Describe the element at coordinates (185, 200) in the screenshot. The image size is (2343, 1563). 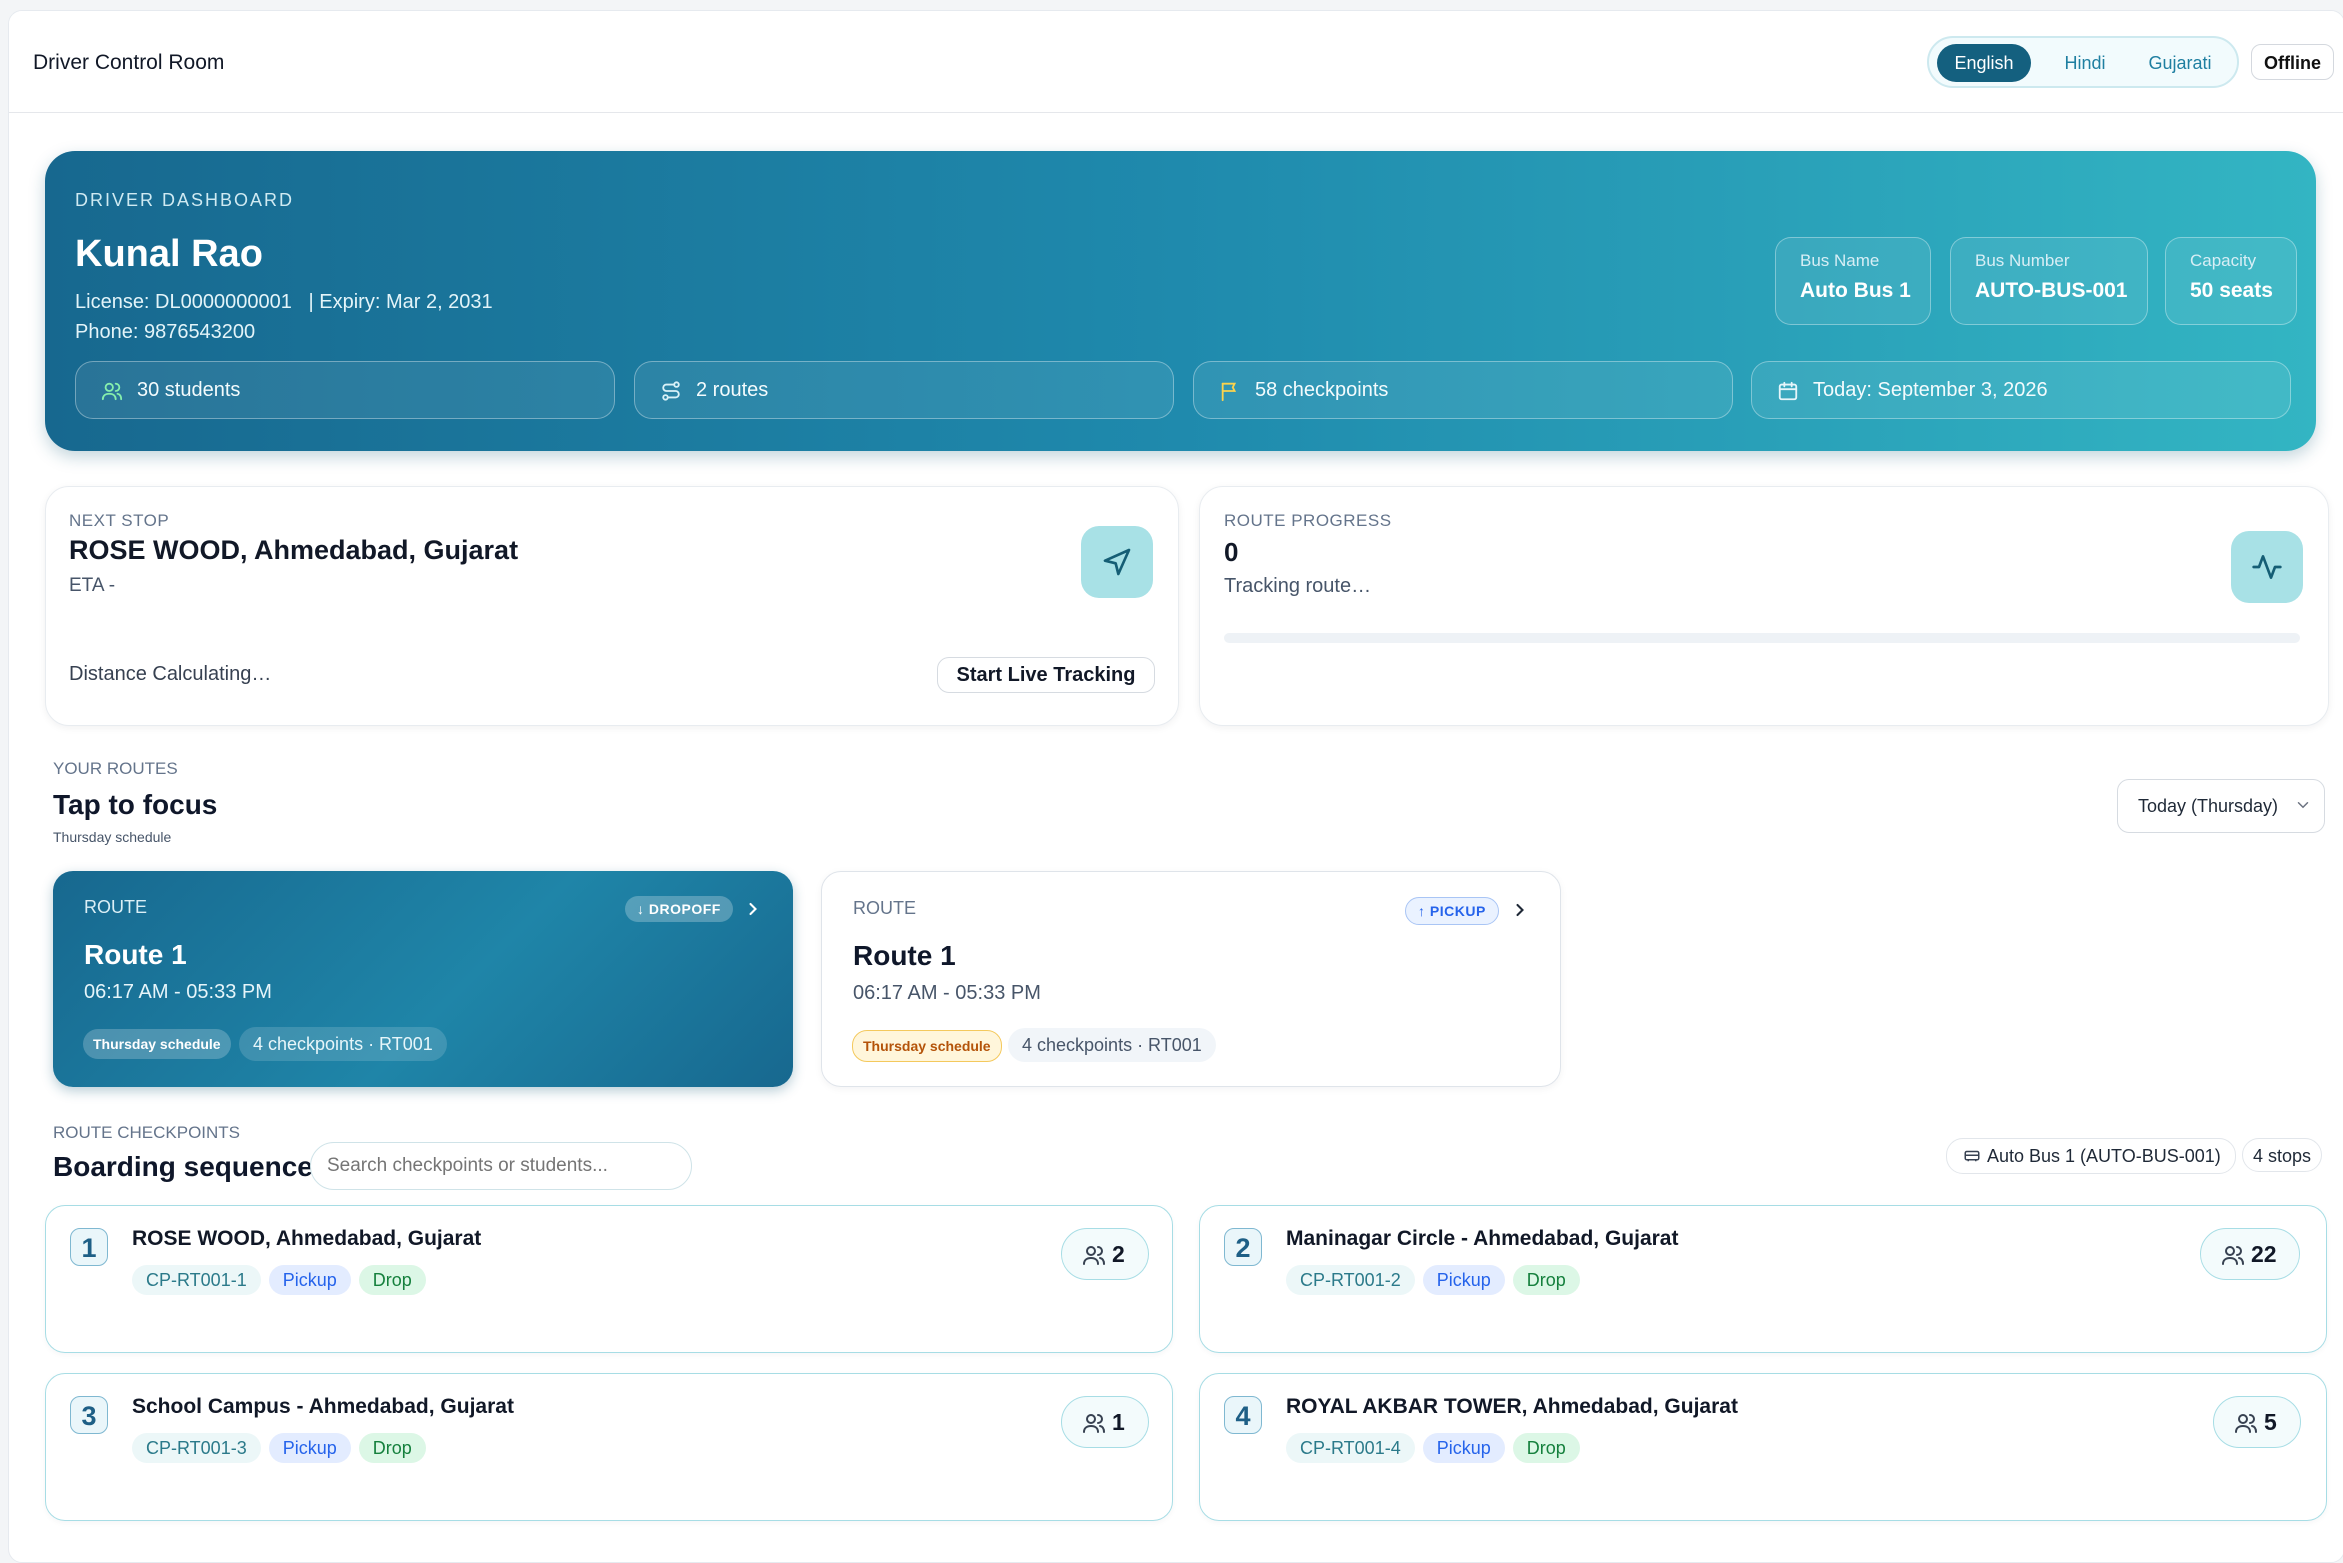
I see `hero-eyebrow: DRIVER DASHBOARD` at that location.